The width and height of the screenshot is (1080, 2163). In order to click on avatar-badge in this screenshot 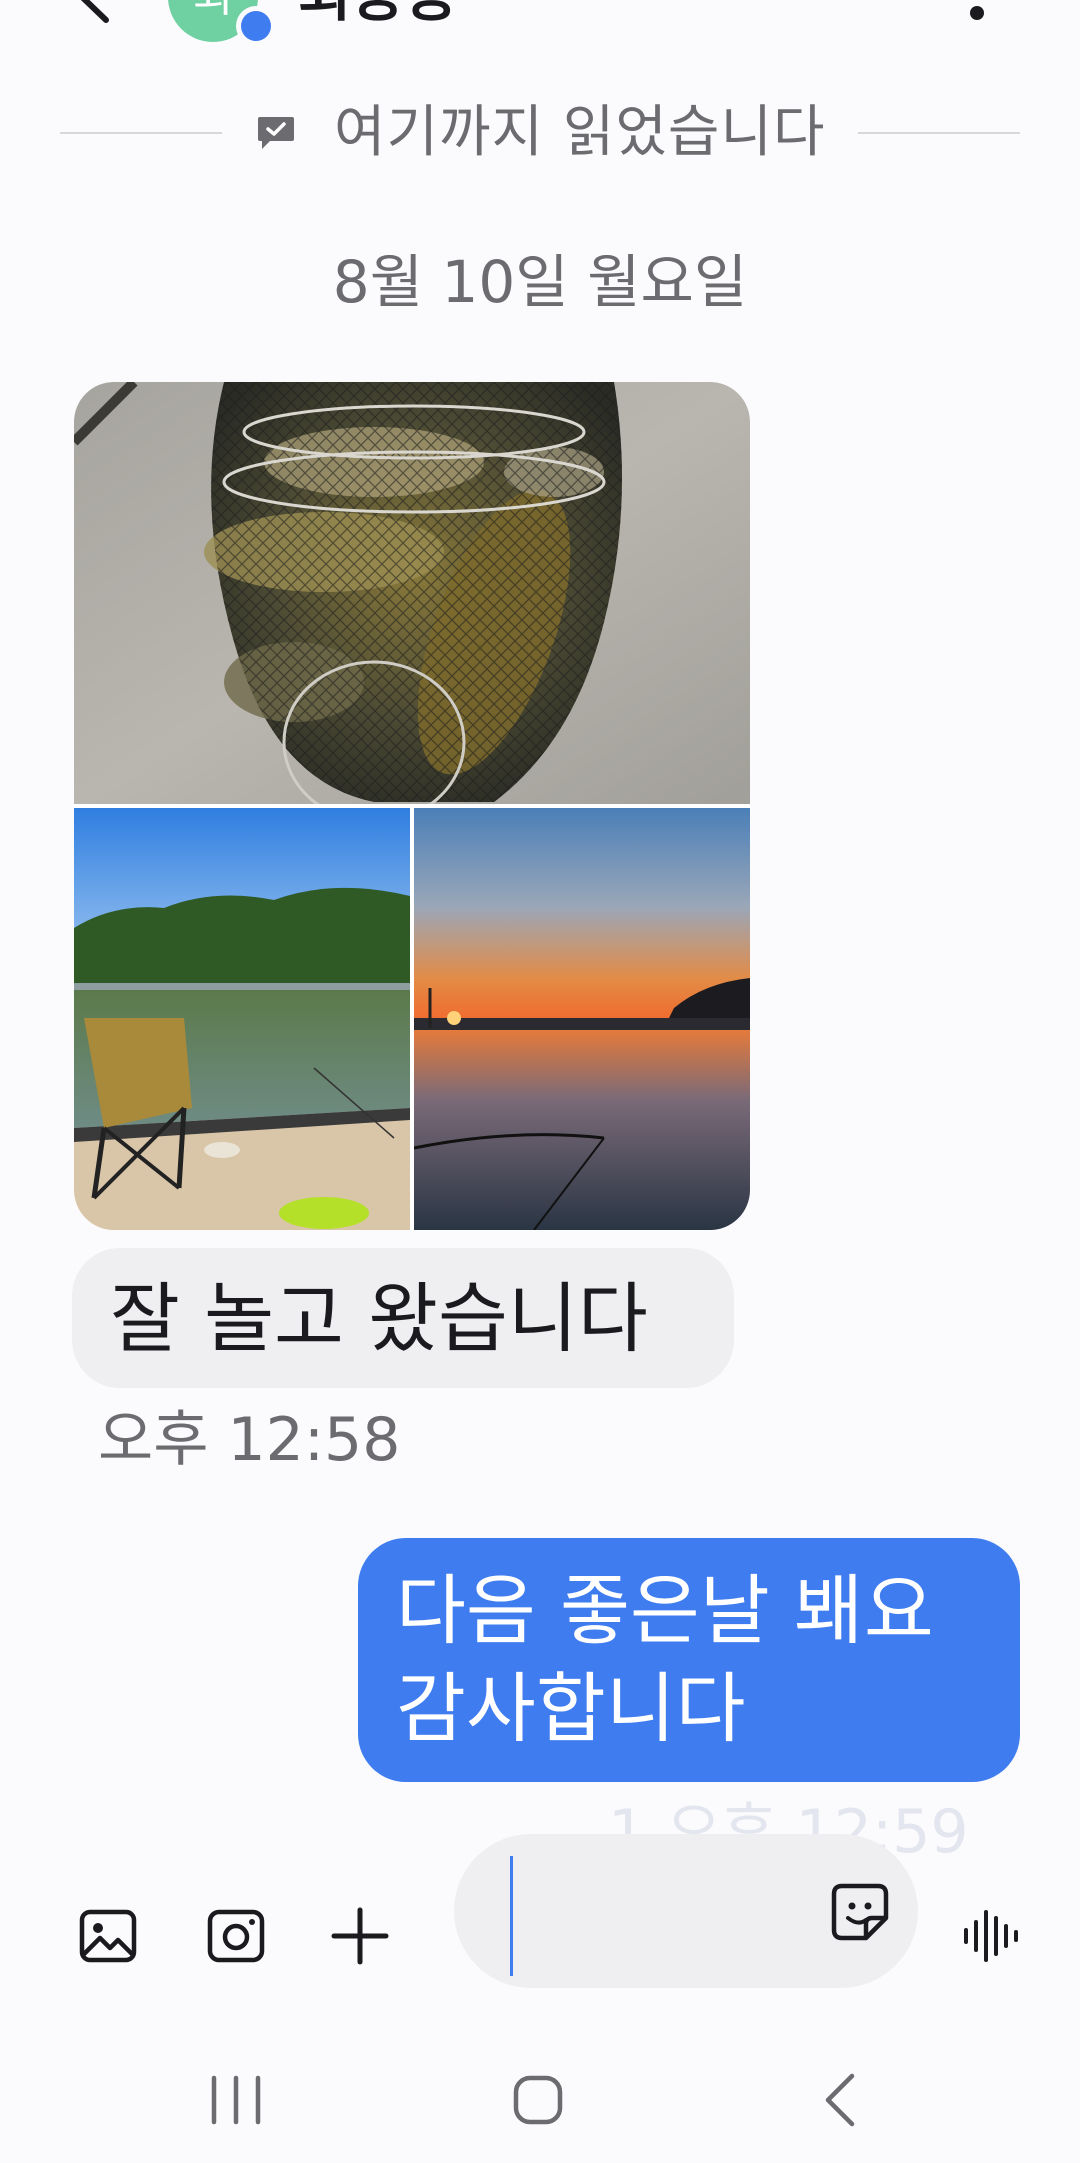, I will do `click(256, 26)`.